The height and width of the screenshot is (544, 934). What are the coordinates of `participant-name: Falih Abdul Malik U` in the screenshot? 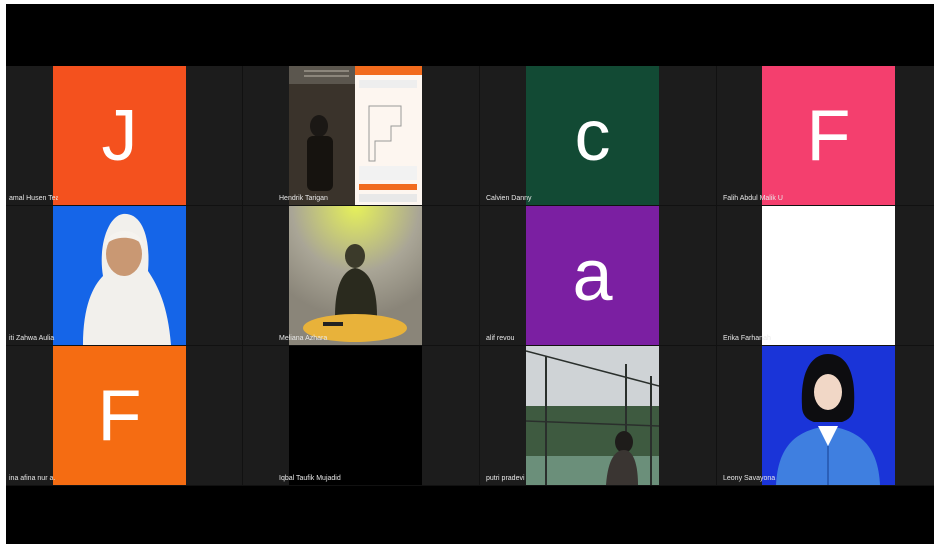 It's located at (753, 198).